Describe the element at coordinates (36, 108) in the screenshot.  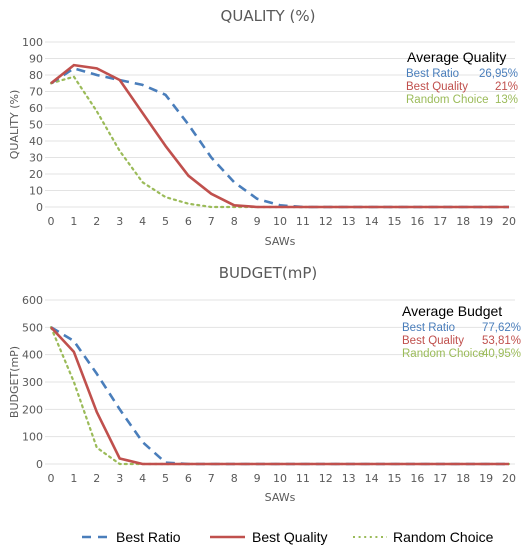
I see `y-tick-label: 60` at that location.